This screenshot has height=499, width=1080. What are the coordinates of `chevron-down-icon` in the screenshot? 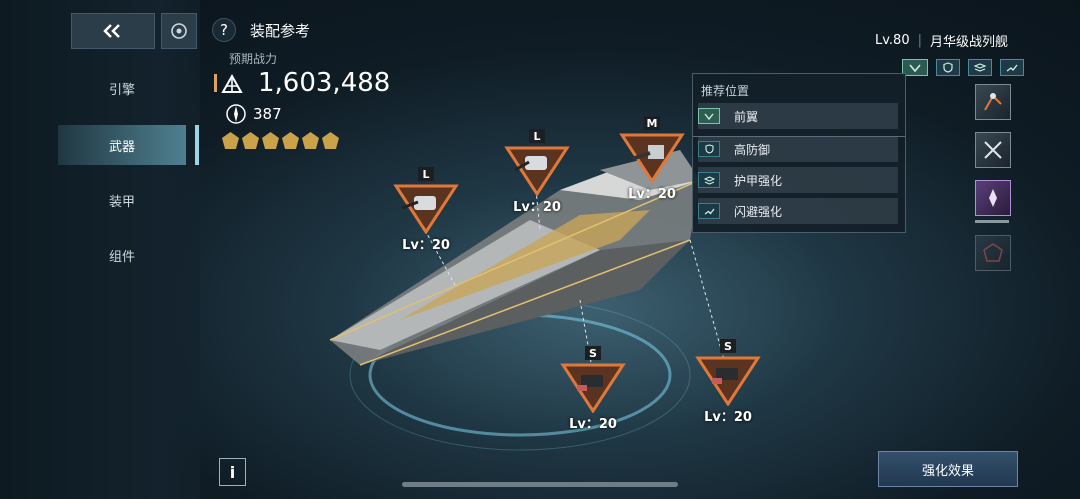 It's located at (709, 116).